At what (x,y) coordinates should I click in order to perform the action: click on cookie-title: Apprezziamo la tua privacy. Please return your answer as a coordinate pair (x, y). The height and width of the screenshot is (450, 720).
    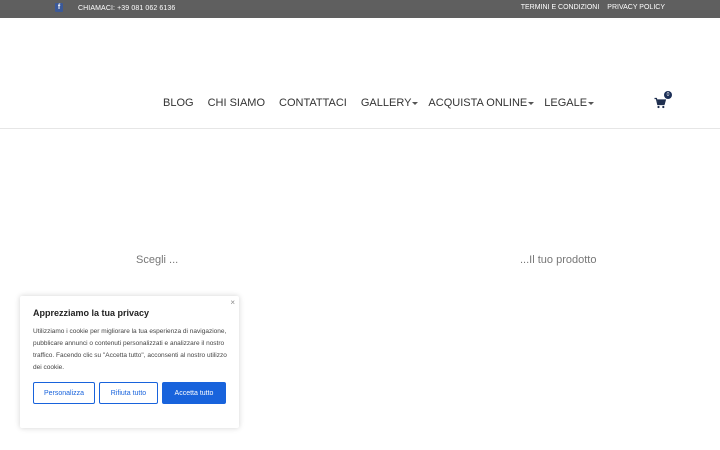
    Looking at the image, I should click on (91, 313).